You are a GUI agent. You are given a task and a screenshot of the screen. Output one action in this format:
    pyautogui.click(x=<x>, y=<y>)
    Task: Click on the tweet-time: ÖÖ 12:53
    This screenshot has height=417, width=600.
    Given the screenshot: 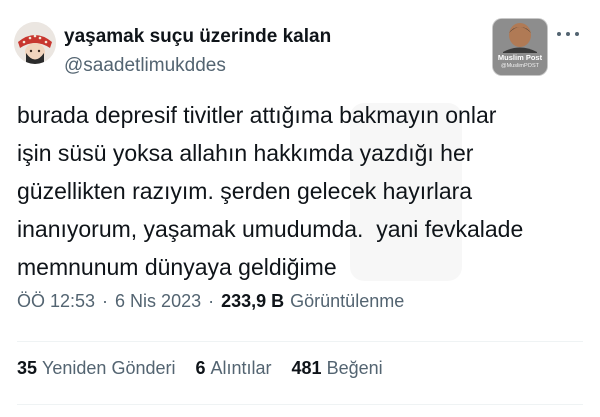 What is the action you would take?
    pyautogui.click(x=56, y=301)
    